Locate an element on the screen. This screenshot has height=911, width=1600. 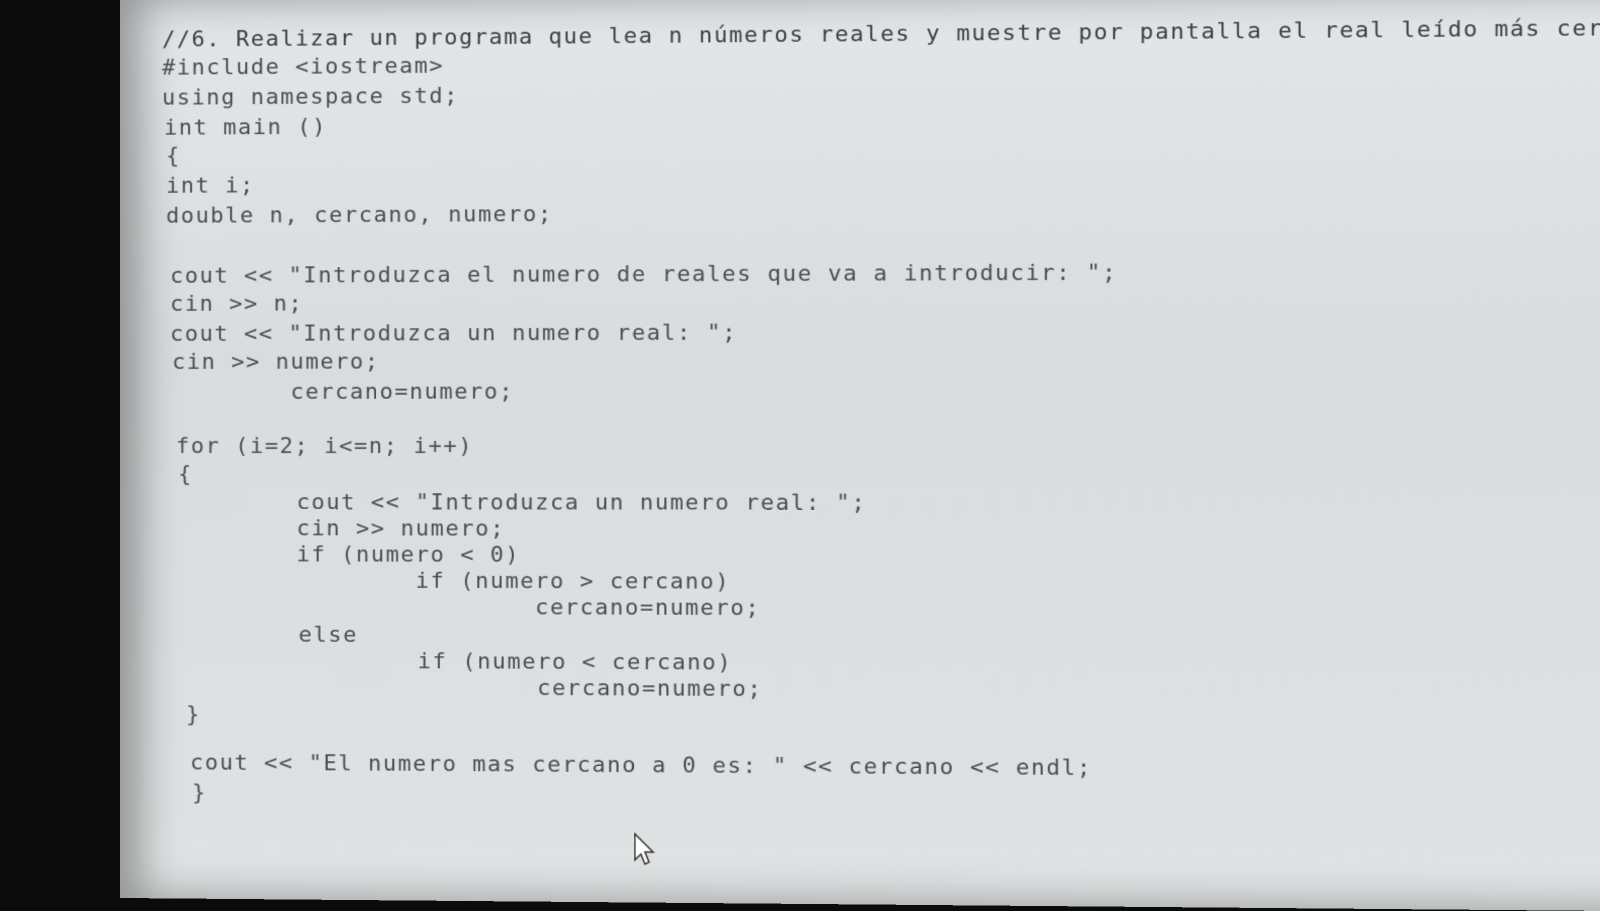
code-line-16: { is located at coordinates (185, 475).